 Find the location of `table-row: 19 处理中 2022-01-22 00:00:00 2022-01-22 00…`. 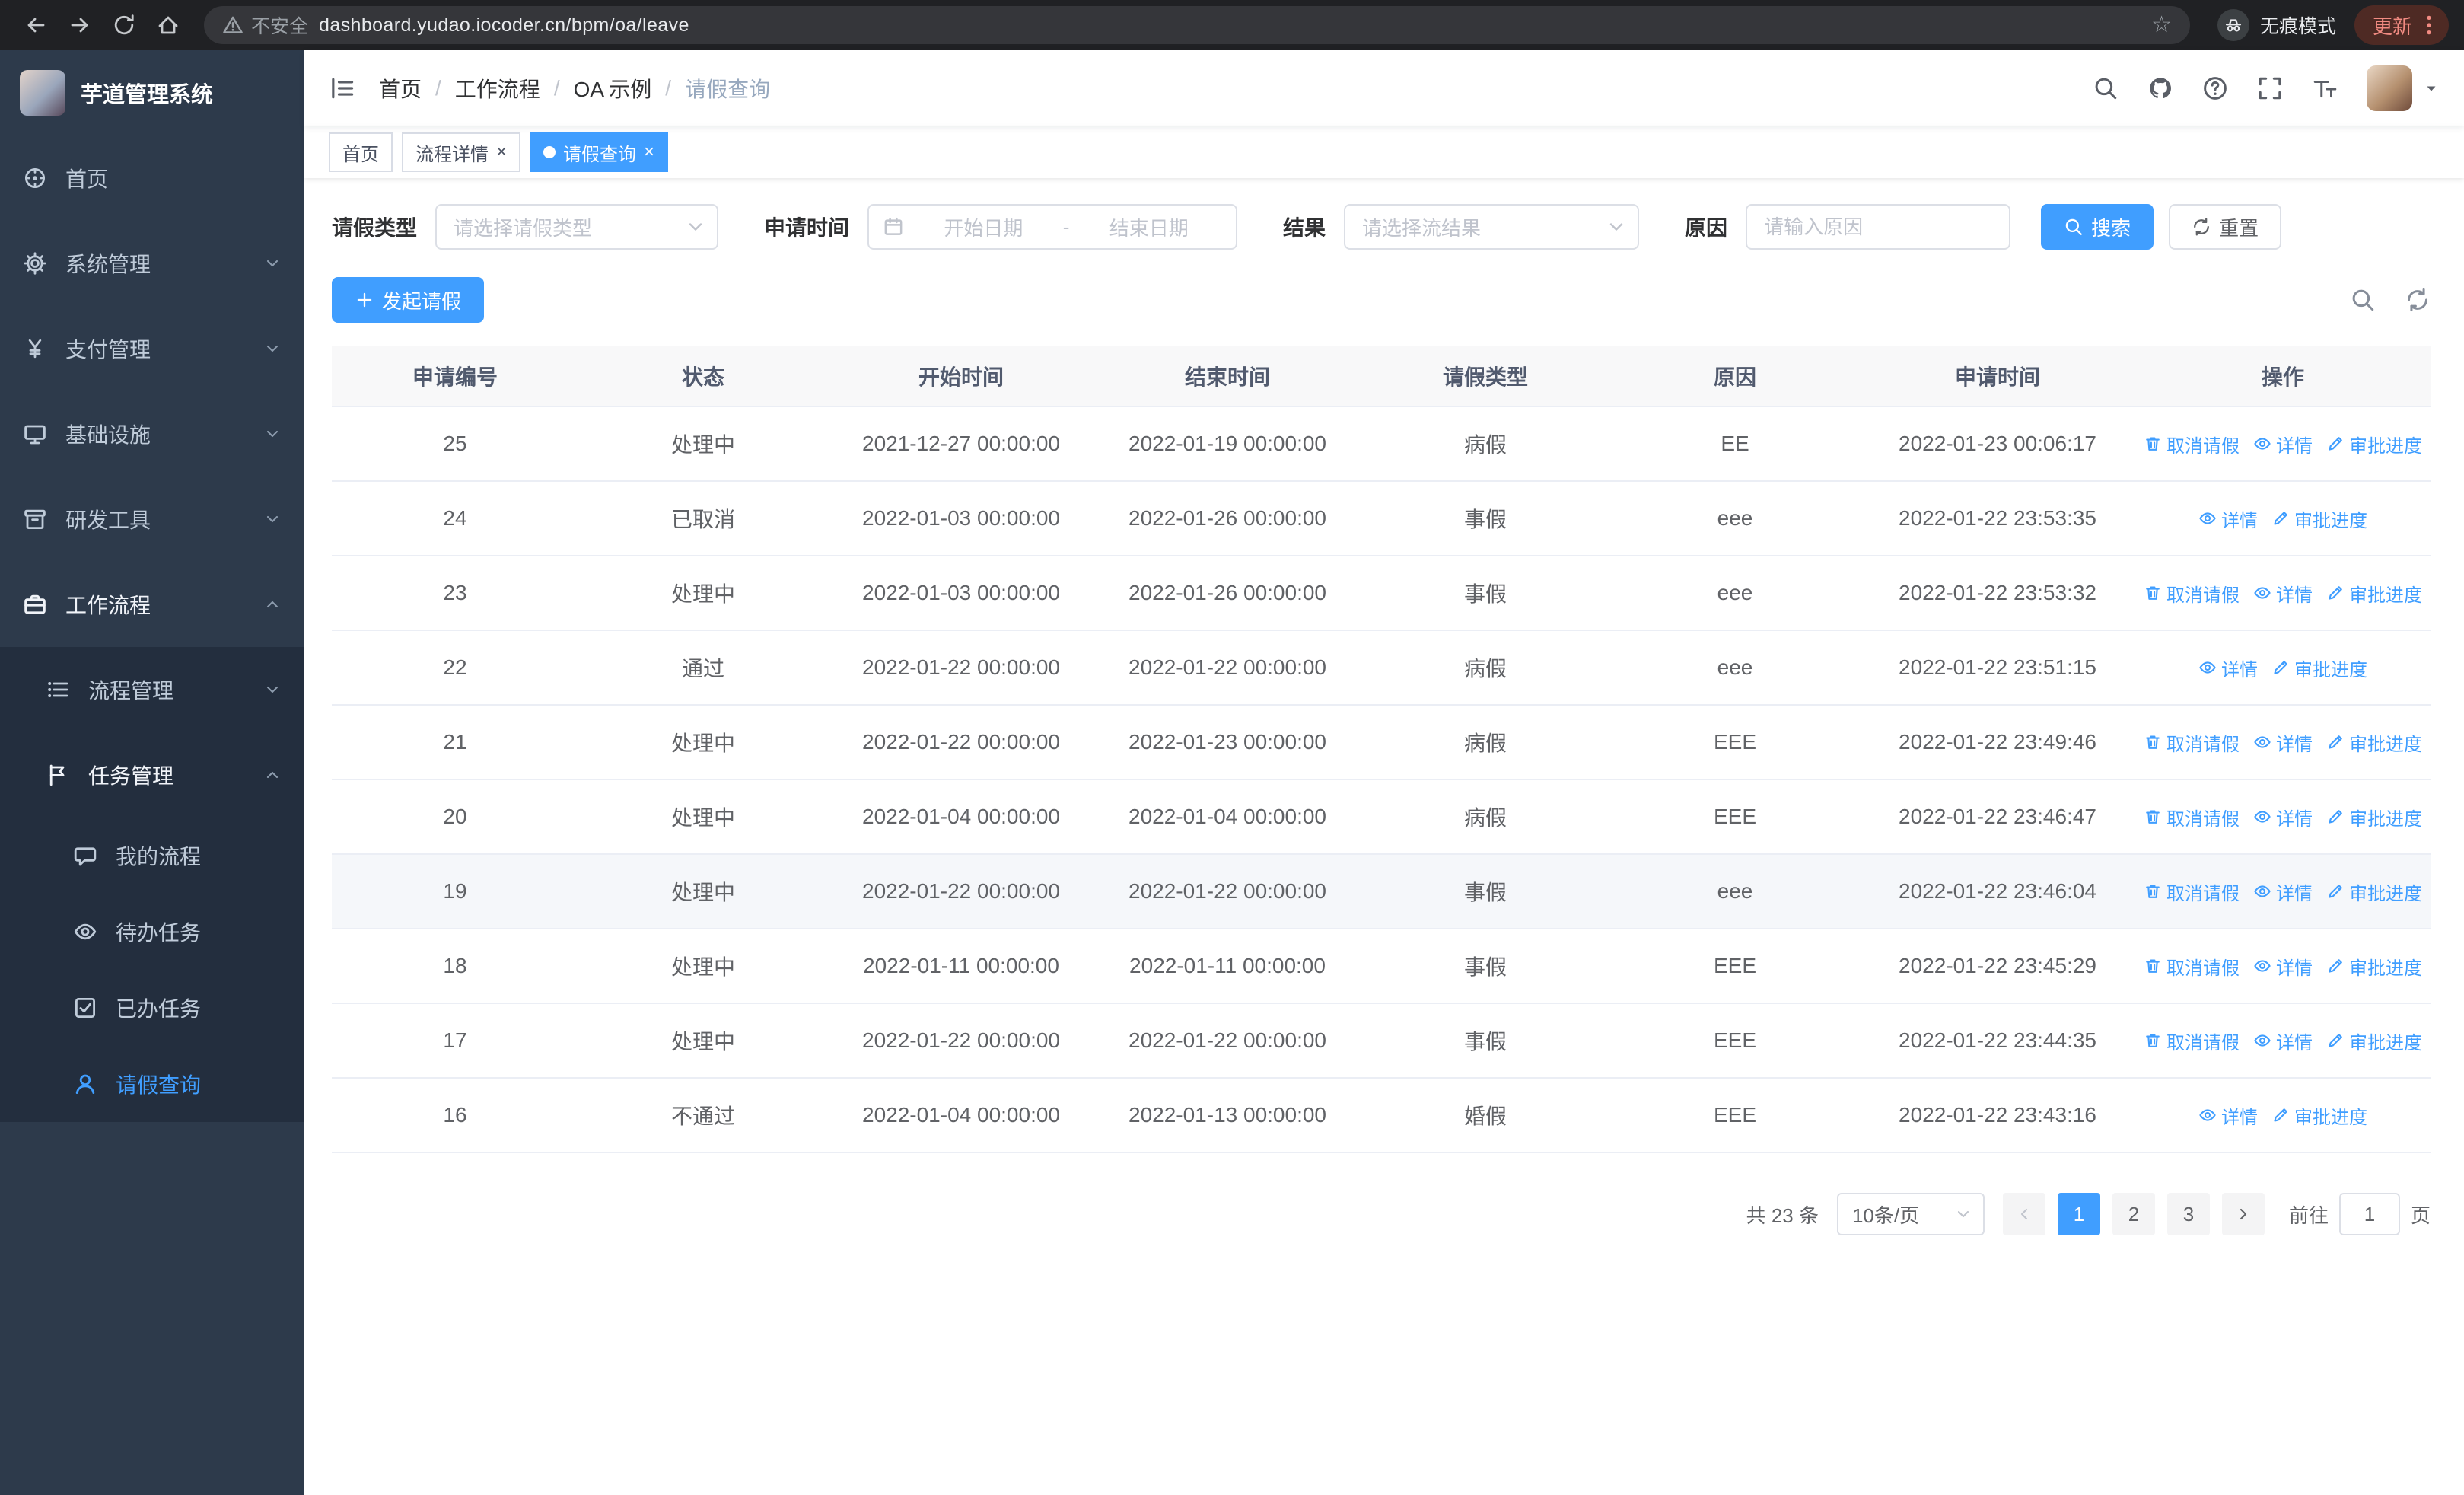

table-row: 19 处理中 2022-01-22 00:00:00 2022-01-22 00… is located at coordinates (1381, 892).